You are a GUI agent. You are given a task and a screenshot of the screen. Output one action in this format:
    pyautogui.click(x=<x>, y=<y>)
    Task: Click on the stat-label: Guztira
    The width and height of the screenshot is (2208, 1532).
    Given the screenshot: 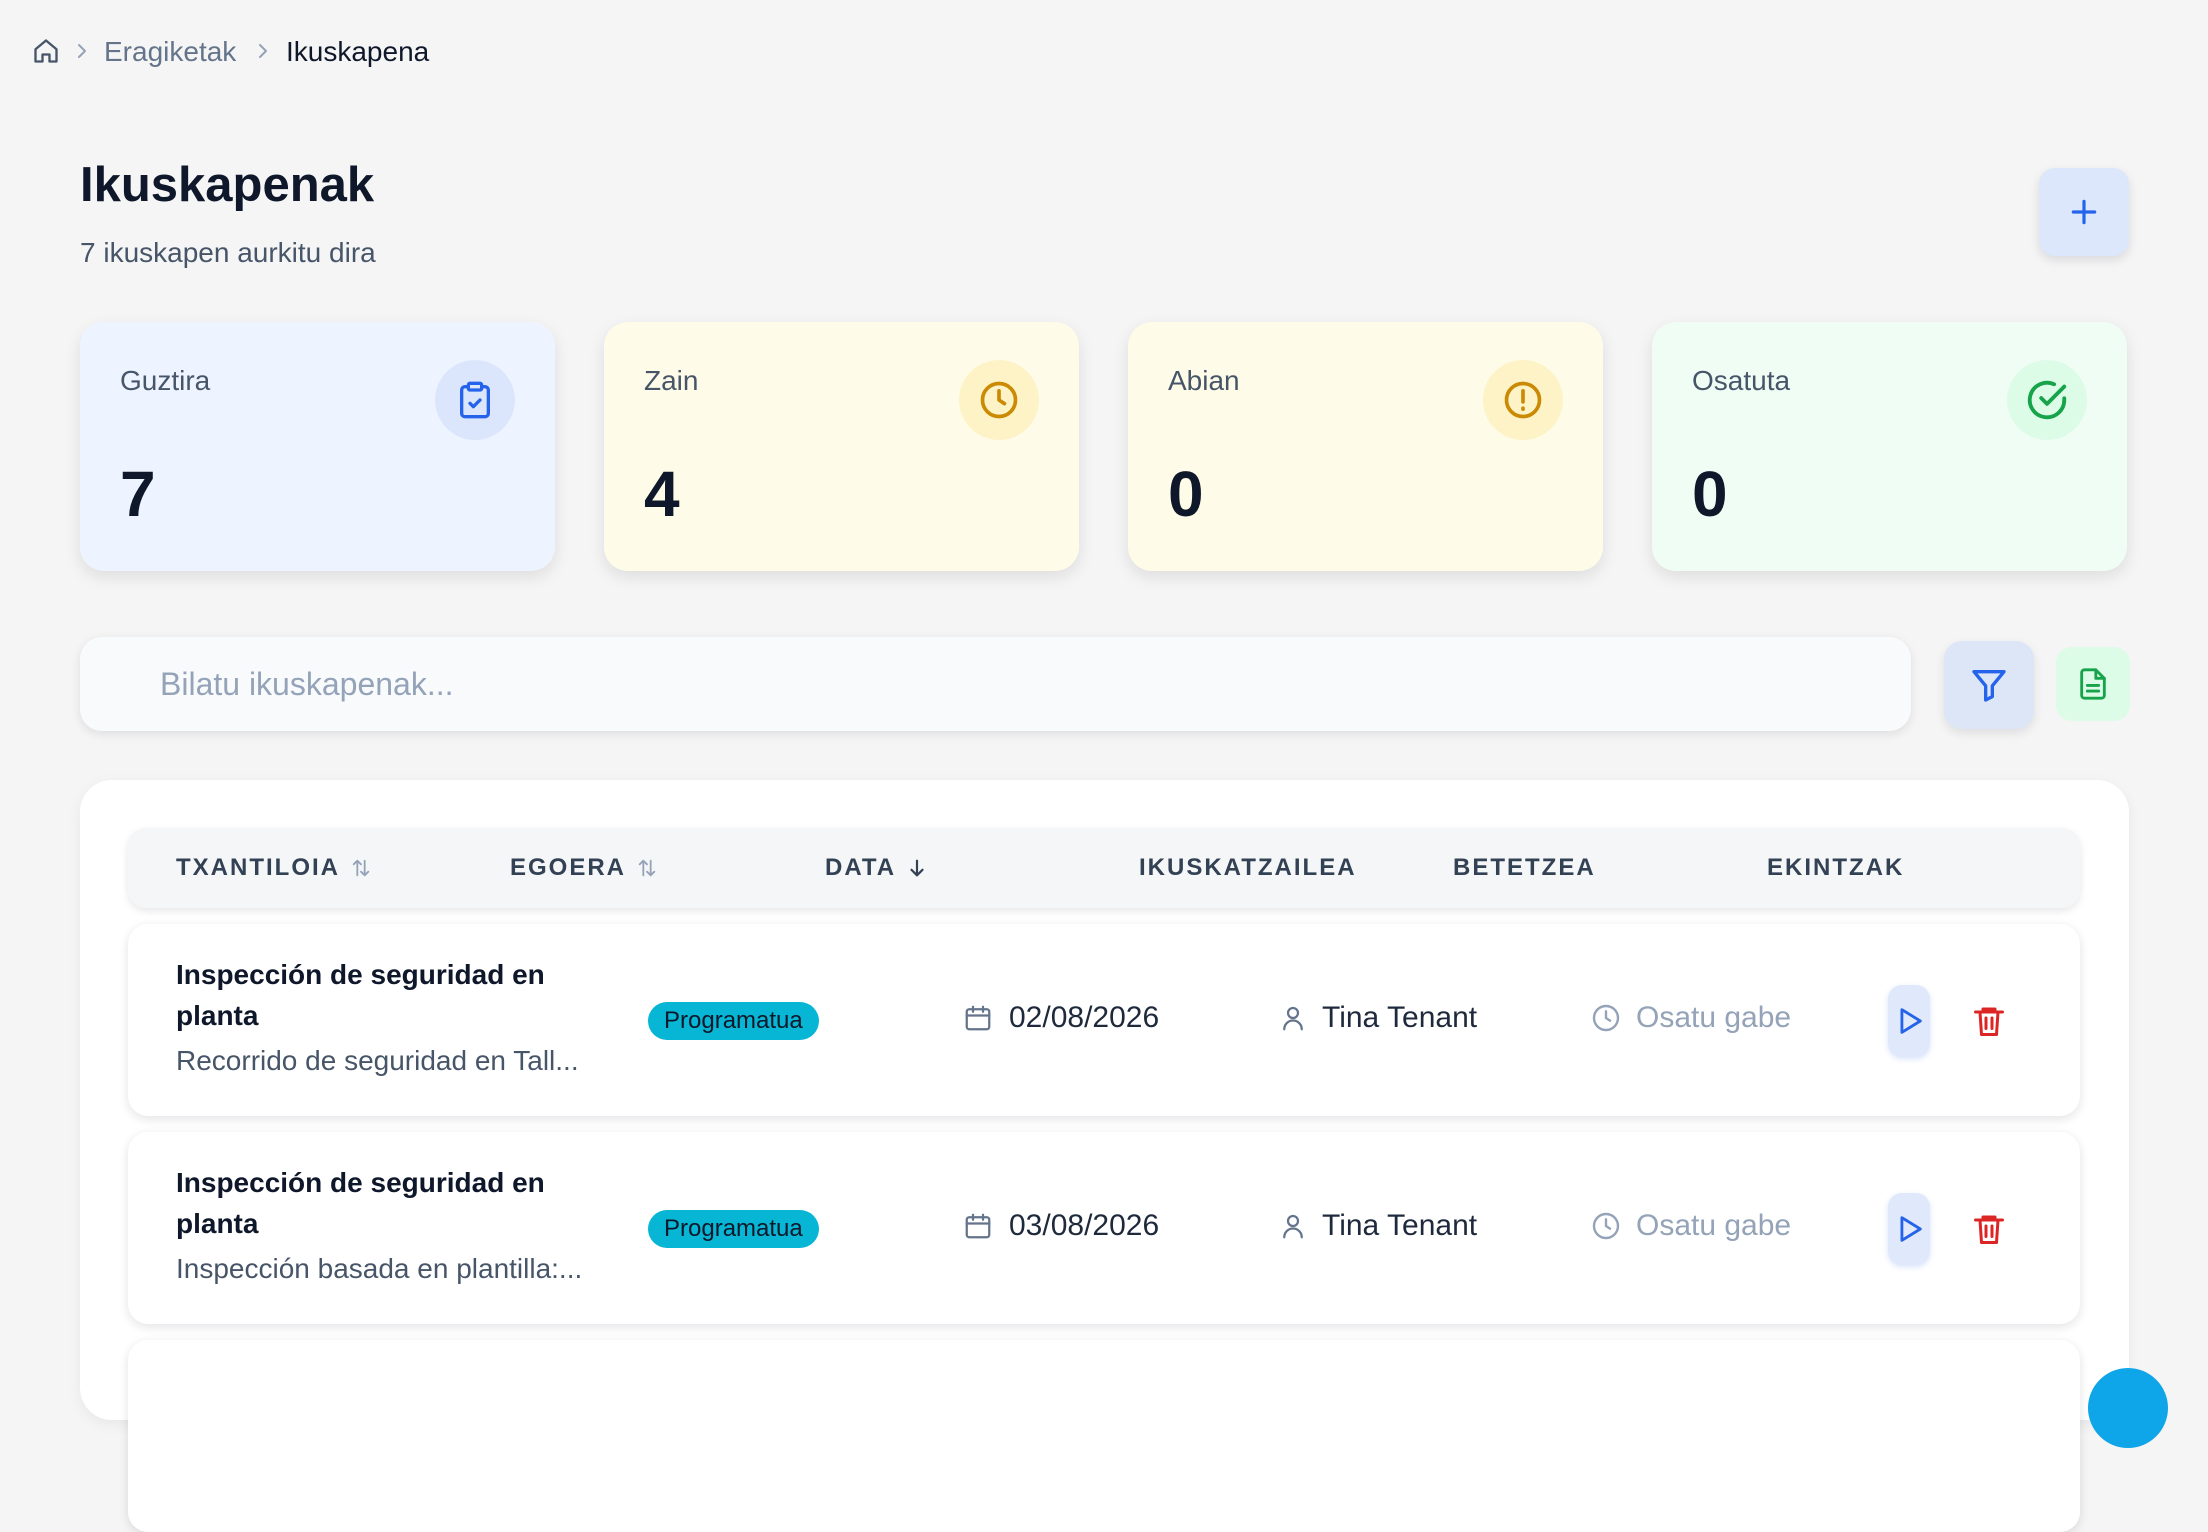 What is the action you would take?
    pyautogui.click(x=165, y=380)
    